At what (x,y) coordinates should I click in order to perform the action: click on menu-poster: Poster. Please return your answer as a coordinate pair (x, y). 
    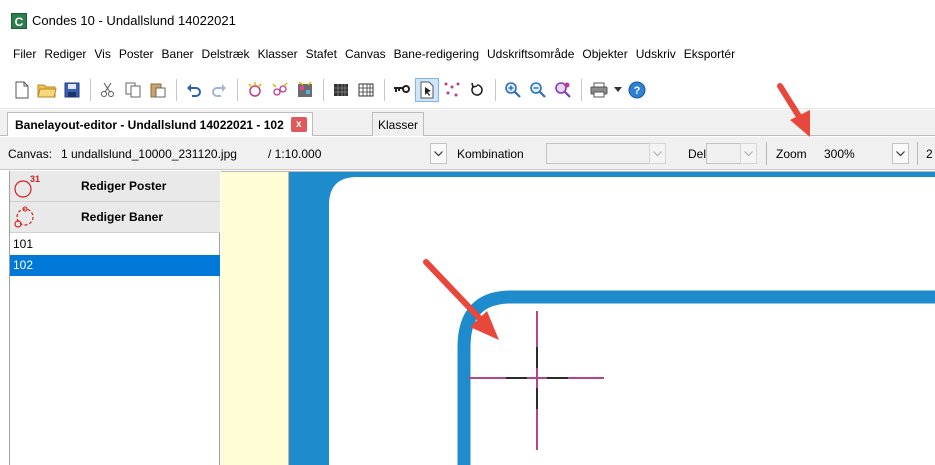
    Looking at the image, I should click on (136, 54).